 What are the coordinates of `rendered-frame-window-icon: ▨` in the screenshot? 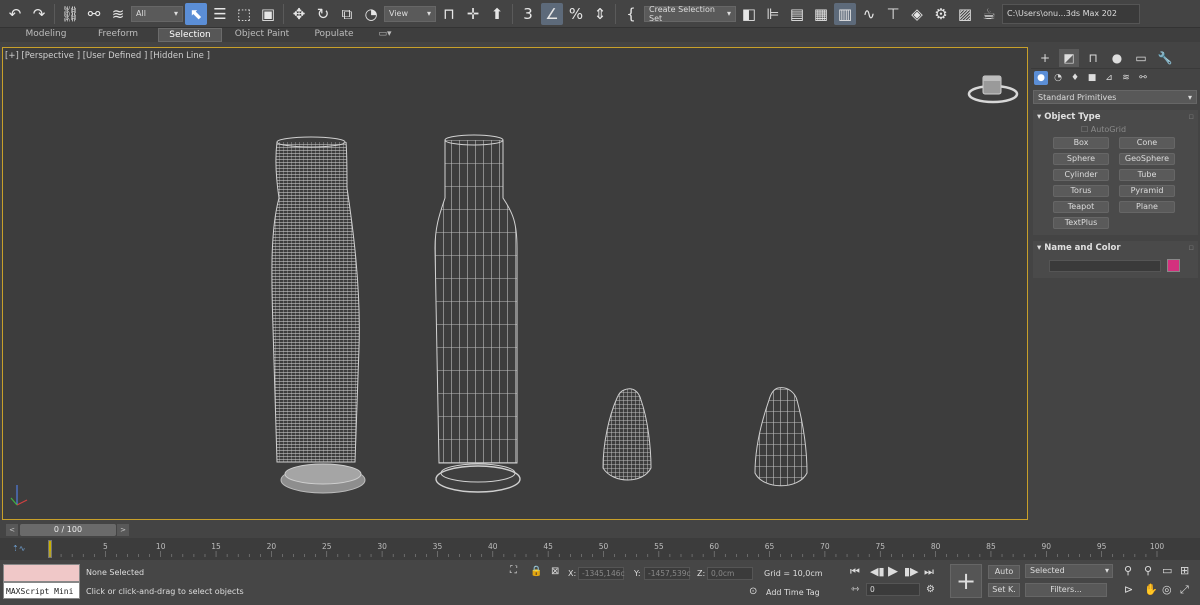 It's located at (965, 14).